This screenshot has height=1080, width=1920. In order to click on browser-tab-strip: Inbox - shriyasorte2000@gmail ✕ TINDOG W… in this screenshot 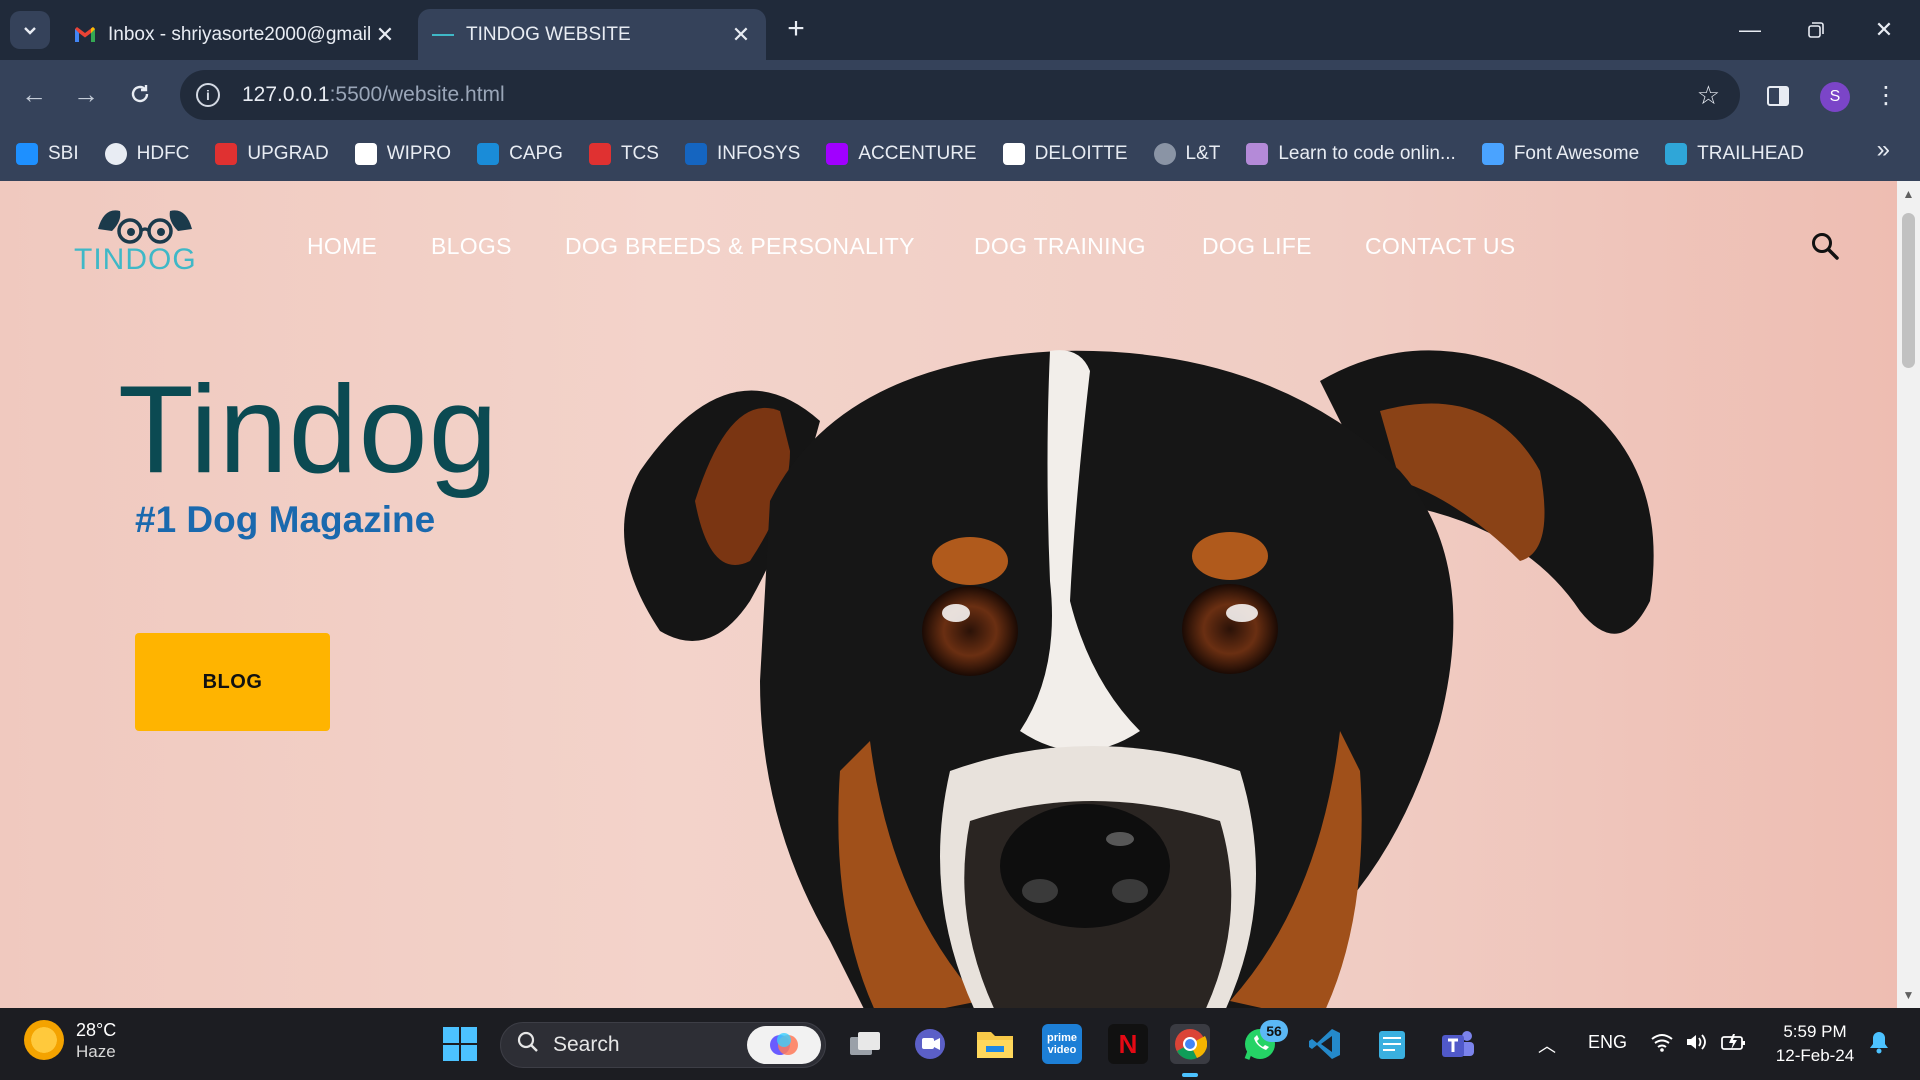, I will do `click(960, 30)`.